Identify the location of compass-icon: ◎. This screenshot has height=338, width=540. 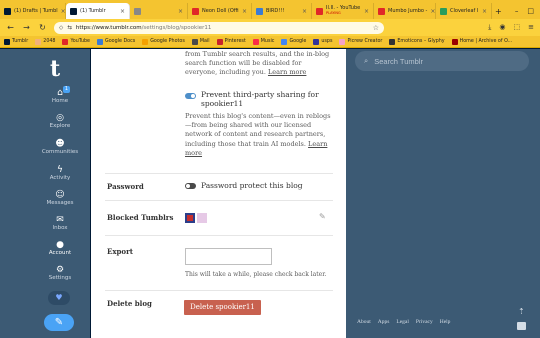
(60, 118).